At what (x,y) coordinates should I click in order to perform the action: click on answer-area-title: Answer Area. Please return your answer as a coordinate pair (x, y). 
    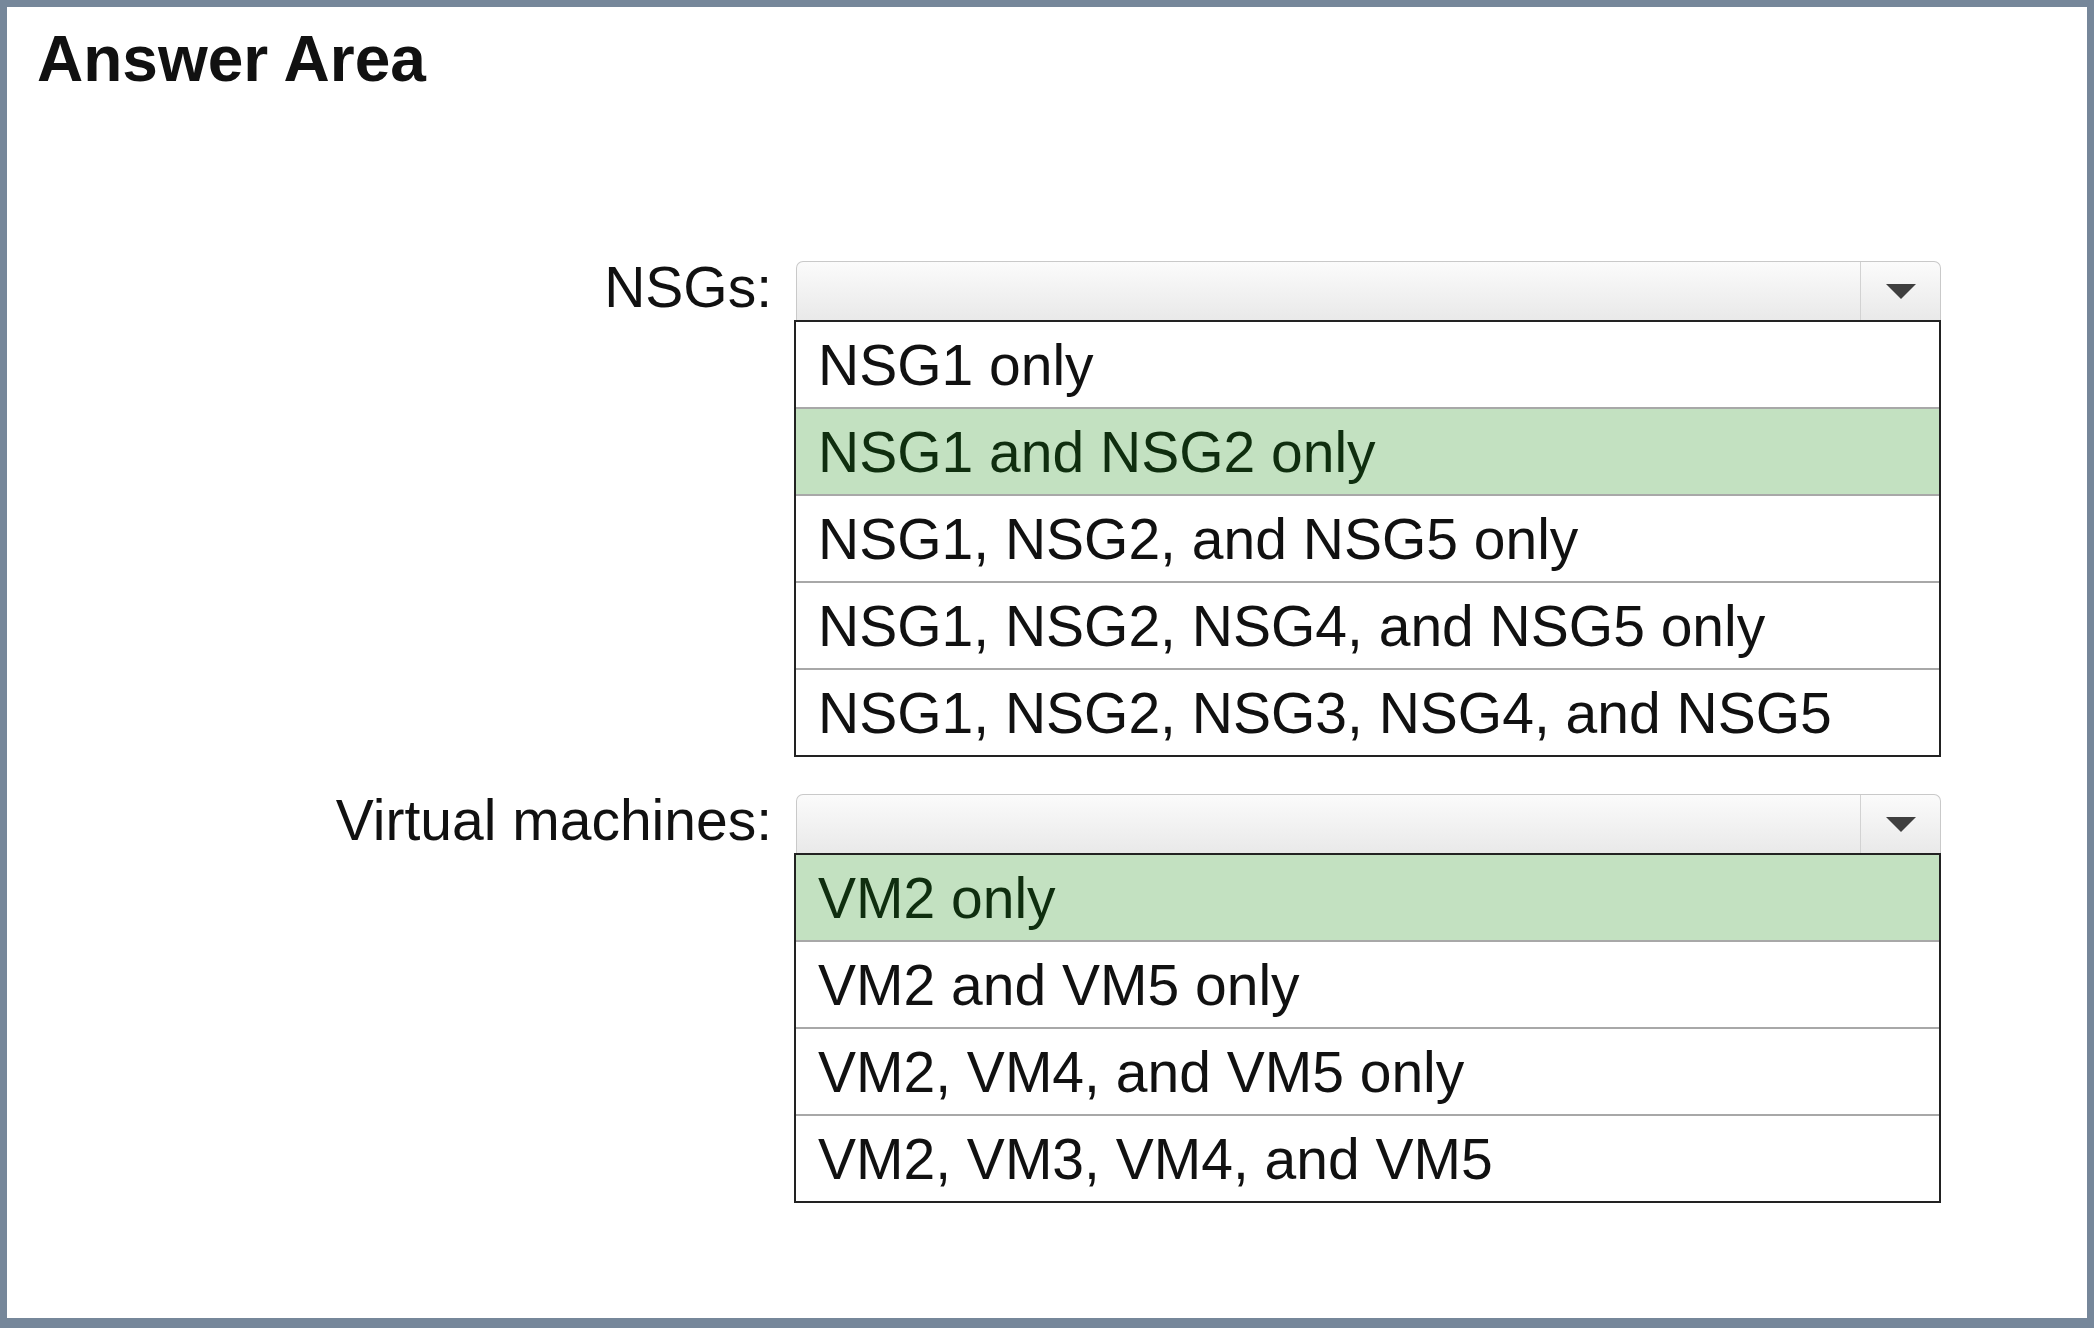
    Looking at the image, I should click on (231, 59).